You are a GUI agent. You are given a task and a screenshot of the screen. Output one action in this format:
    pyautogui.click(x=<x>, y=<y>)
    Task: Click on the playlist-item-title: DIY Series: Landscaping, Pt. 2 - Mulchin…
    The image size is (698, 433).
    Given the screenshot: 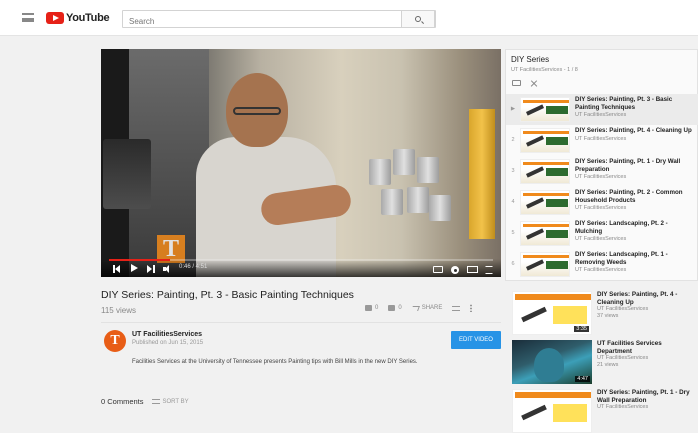 What is the action you would take?
    pyautogui.click(x=621, y=227)
    